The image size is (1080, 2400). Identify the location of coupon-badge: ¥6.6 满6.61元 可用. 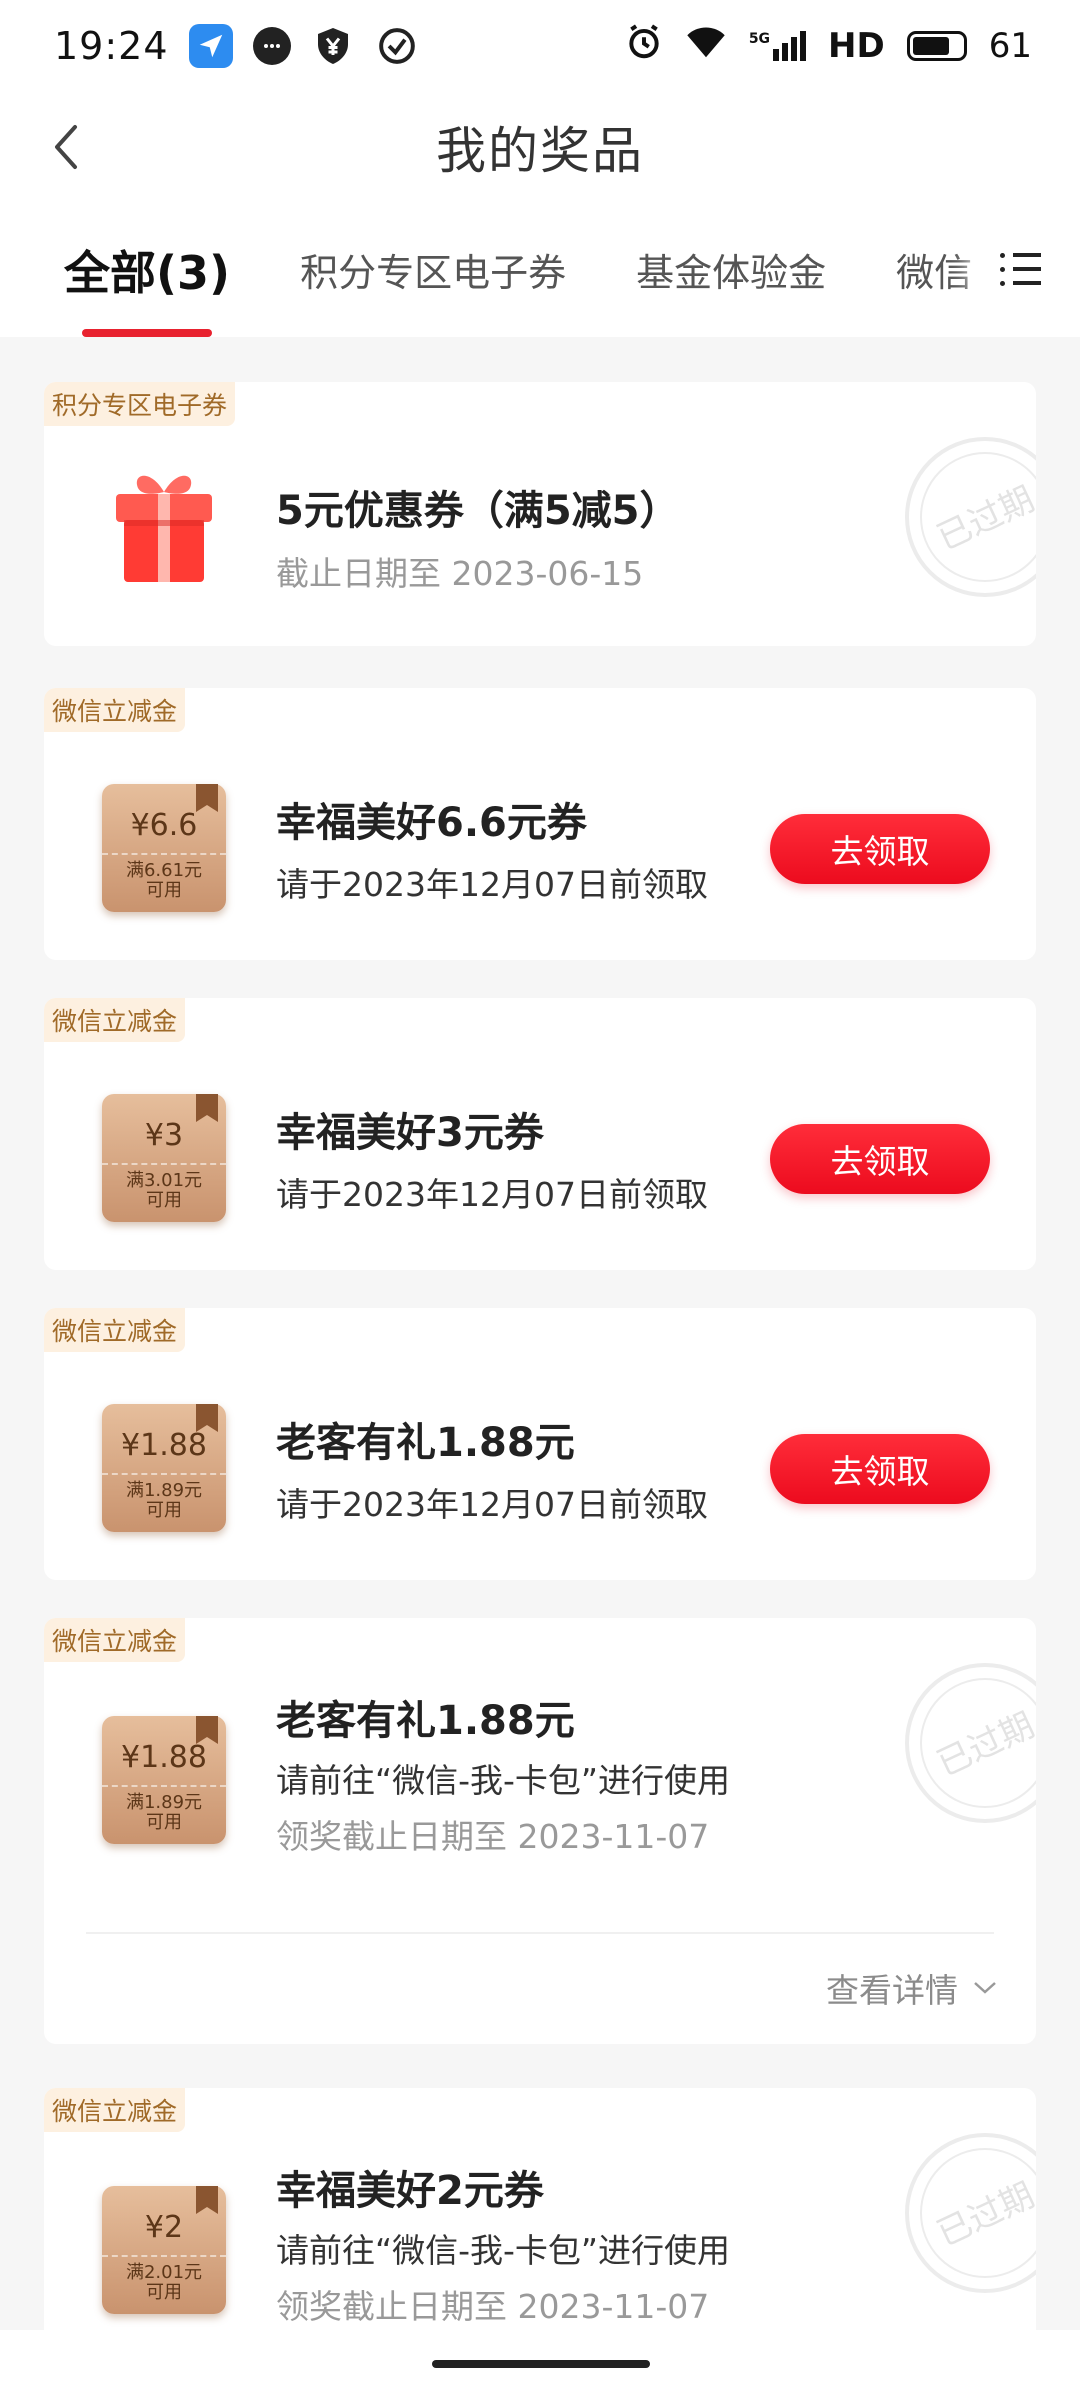
(164, 848).